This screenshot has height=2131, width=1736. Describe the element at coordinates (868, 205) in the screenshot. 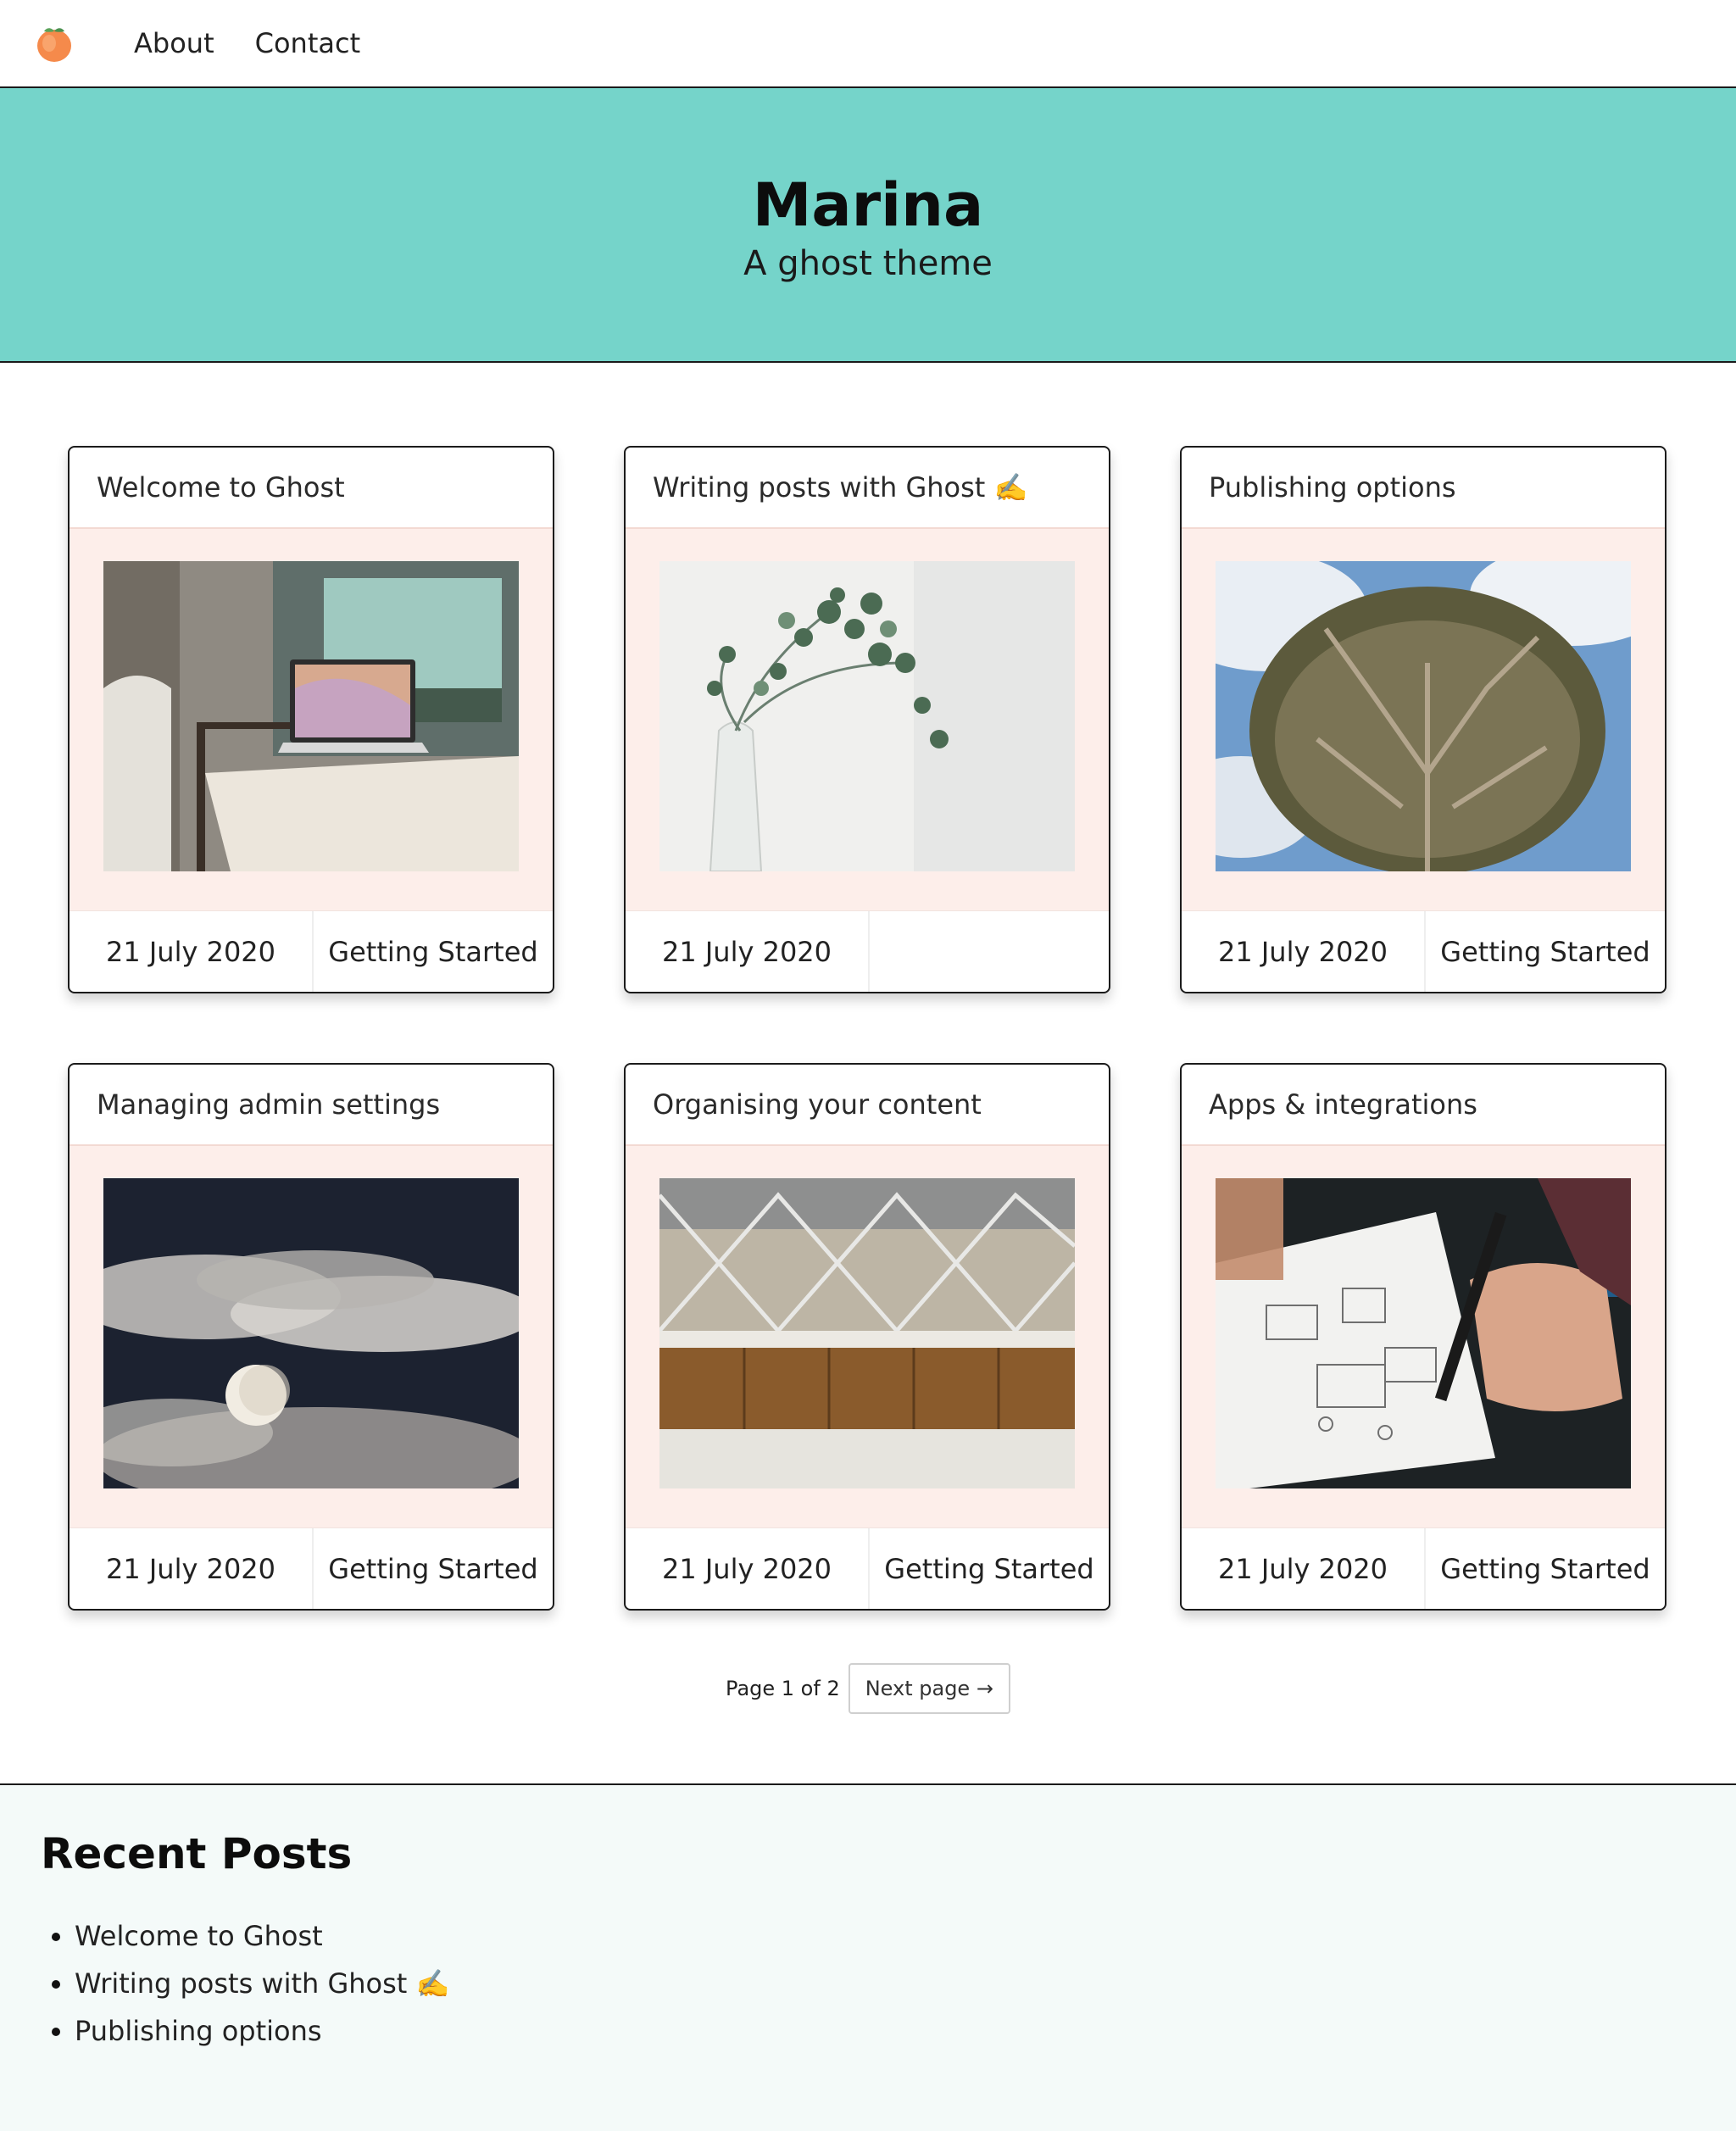

I see `site-title: Marina` at that location.